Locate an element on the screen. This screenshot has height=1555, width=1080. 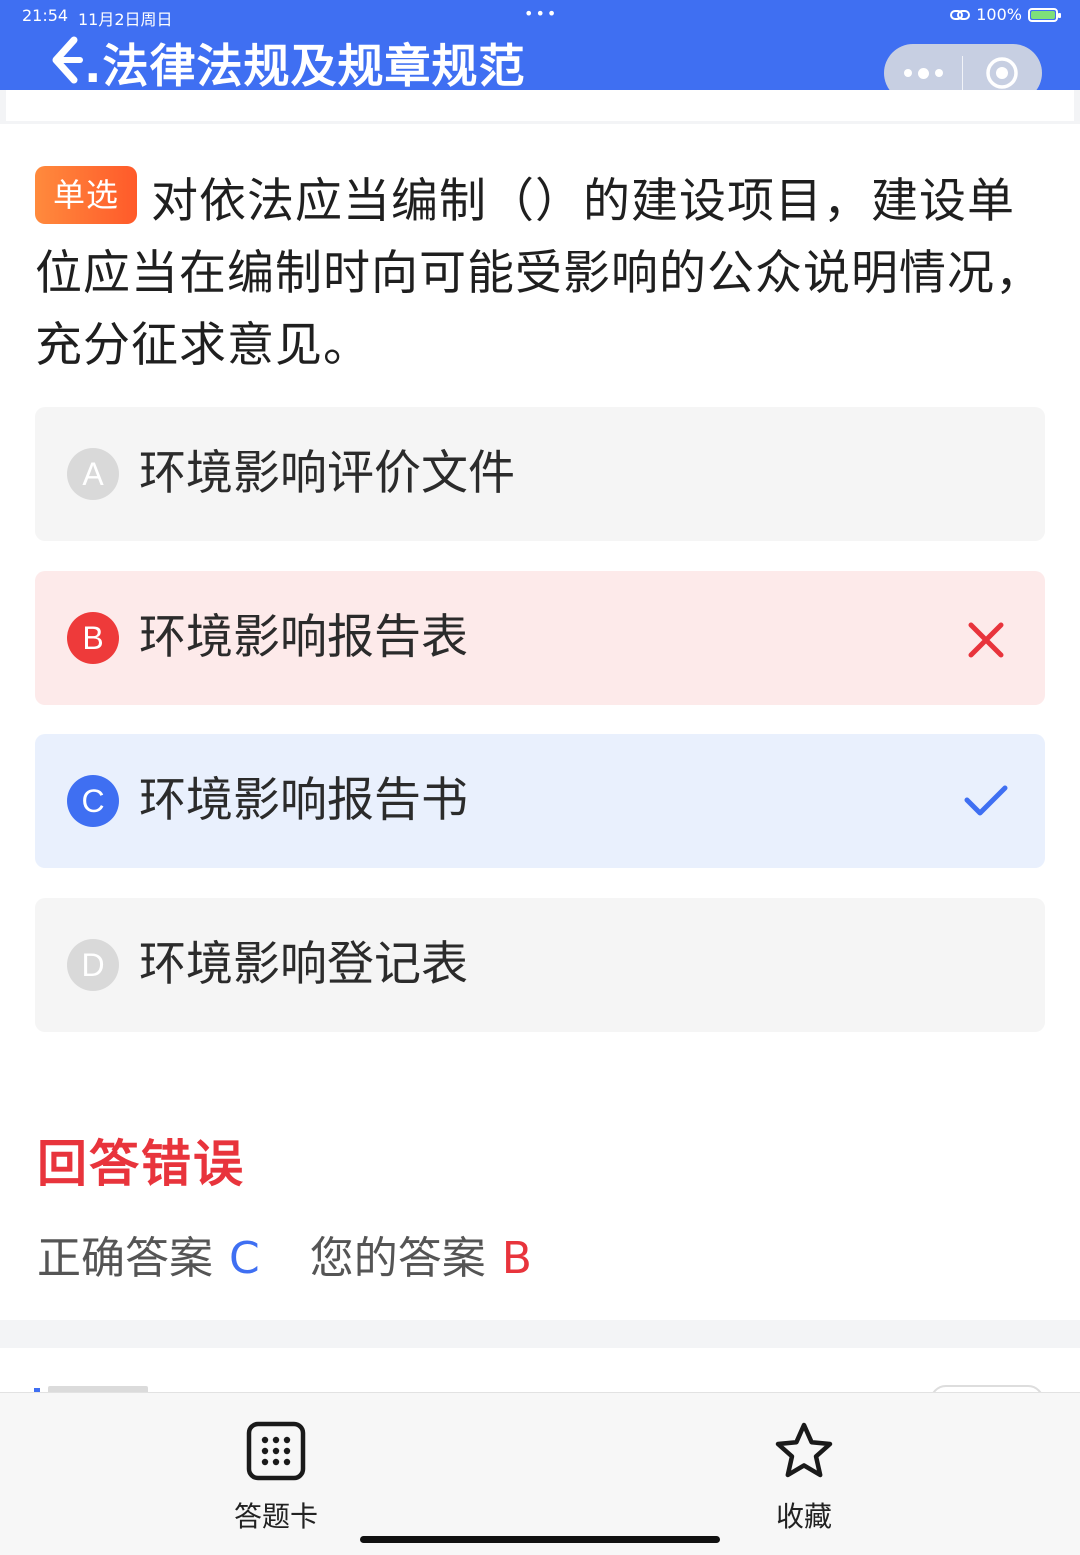
close-x-icon is located at coordinates (986, 640).